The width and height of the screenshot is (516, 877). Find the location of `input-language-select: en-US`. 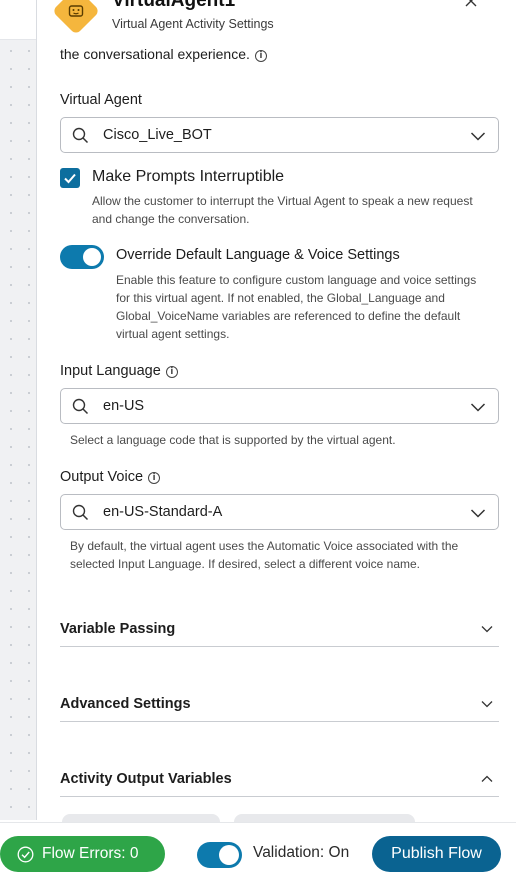

input-language-select: en-US is located at coordinates (279, 406).